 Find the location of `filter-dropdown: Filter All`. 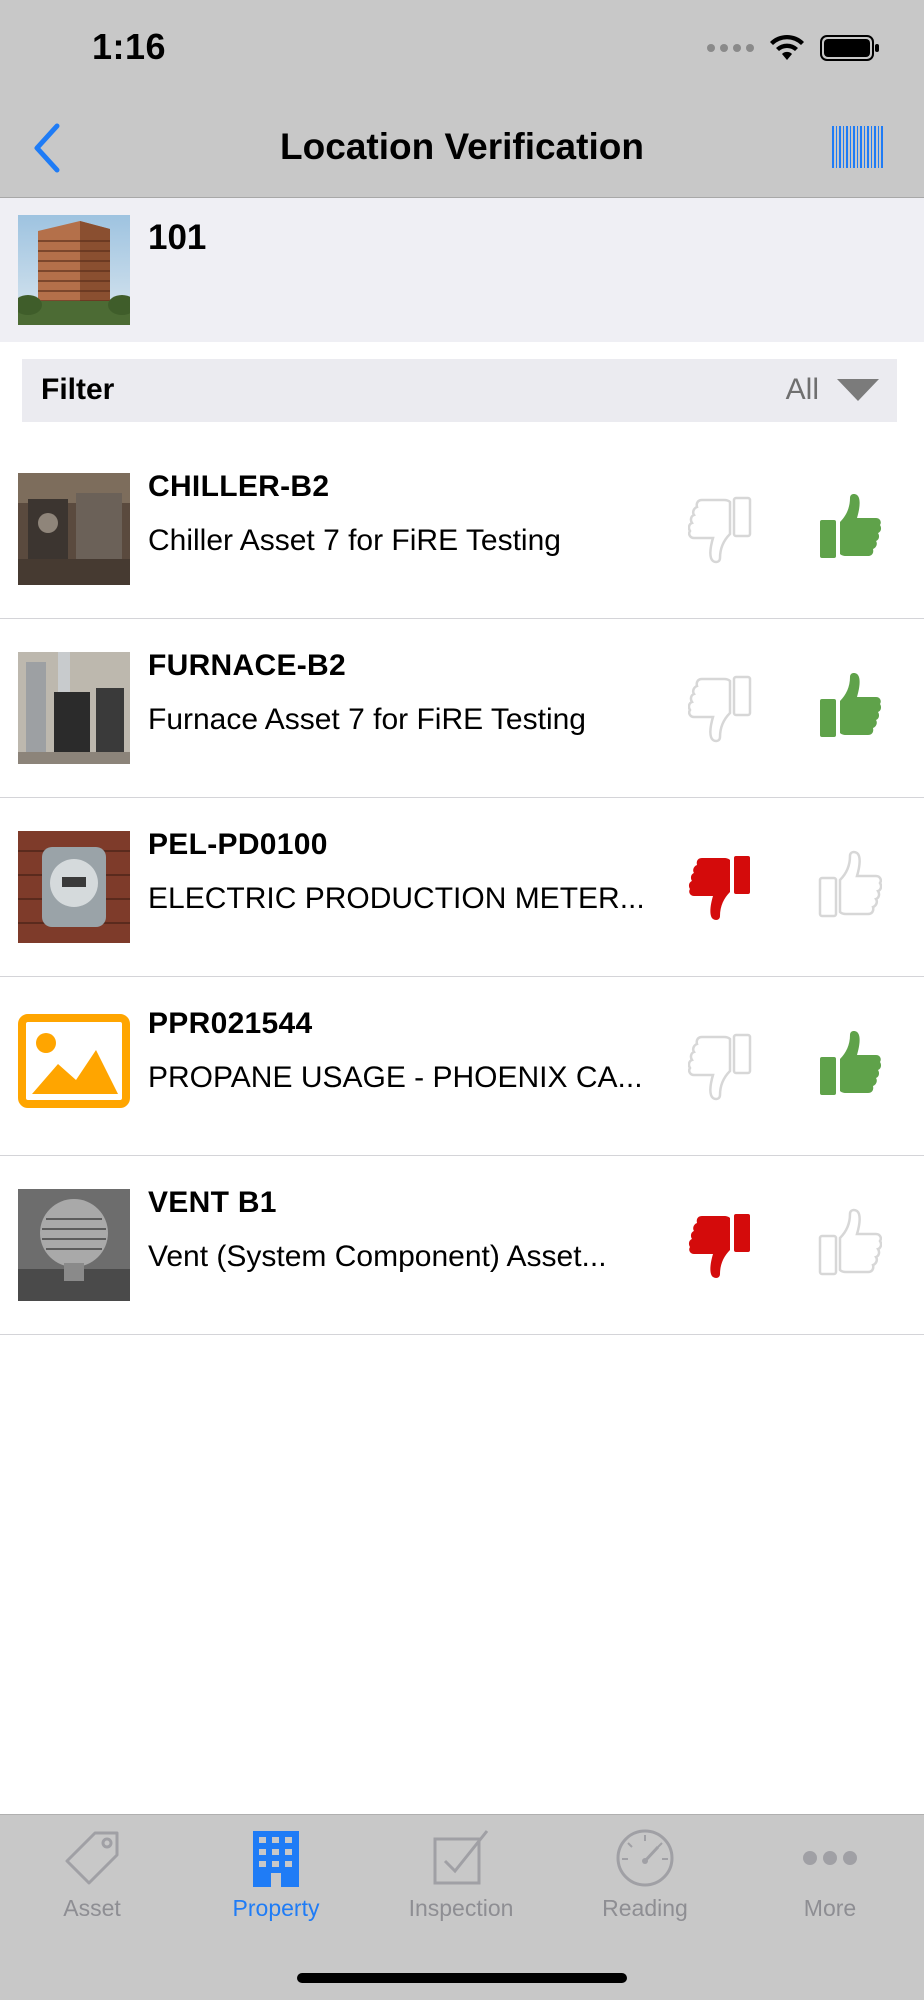

filter-dropdown: Filter All is located at coordinates (459, 390).